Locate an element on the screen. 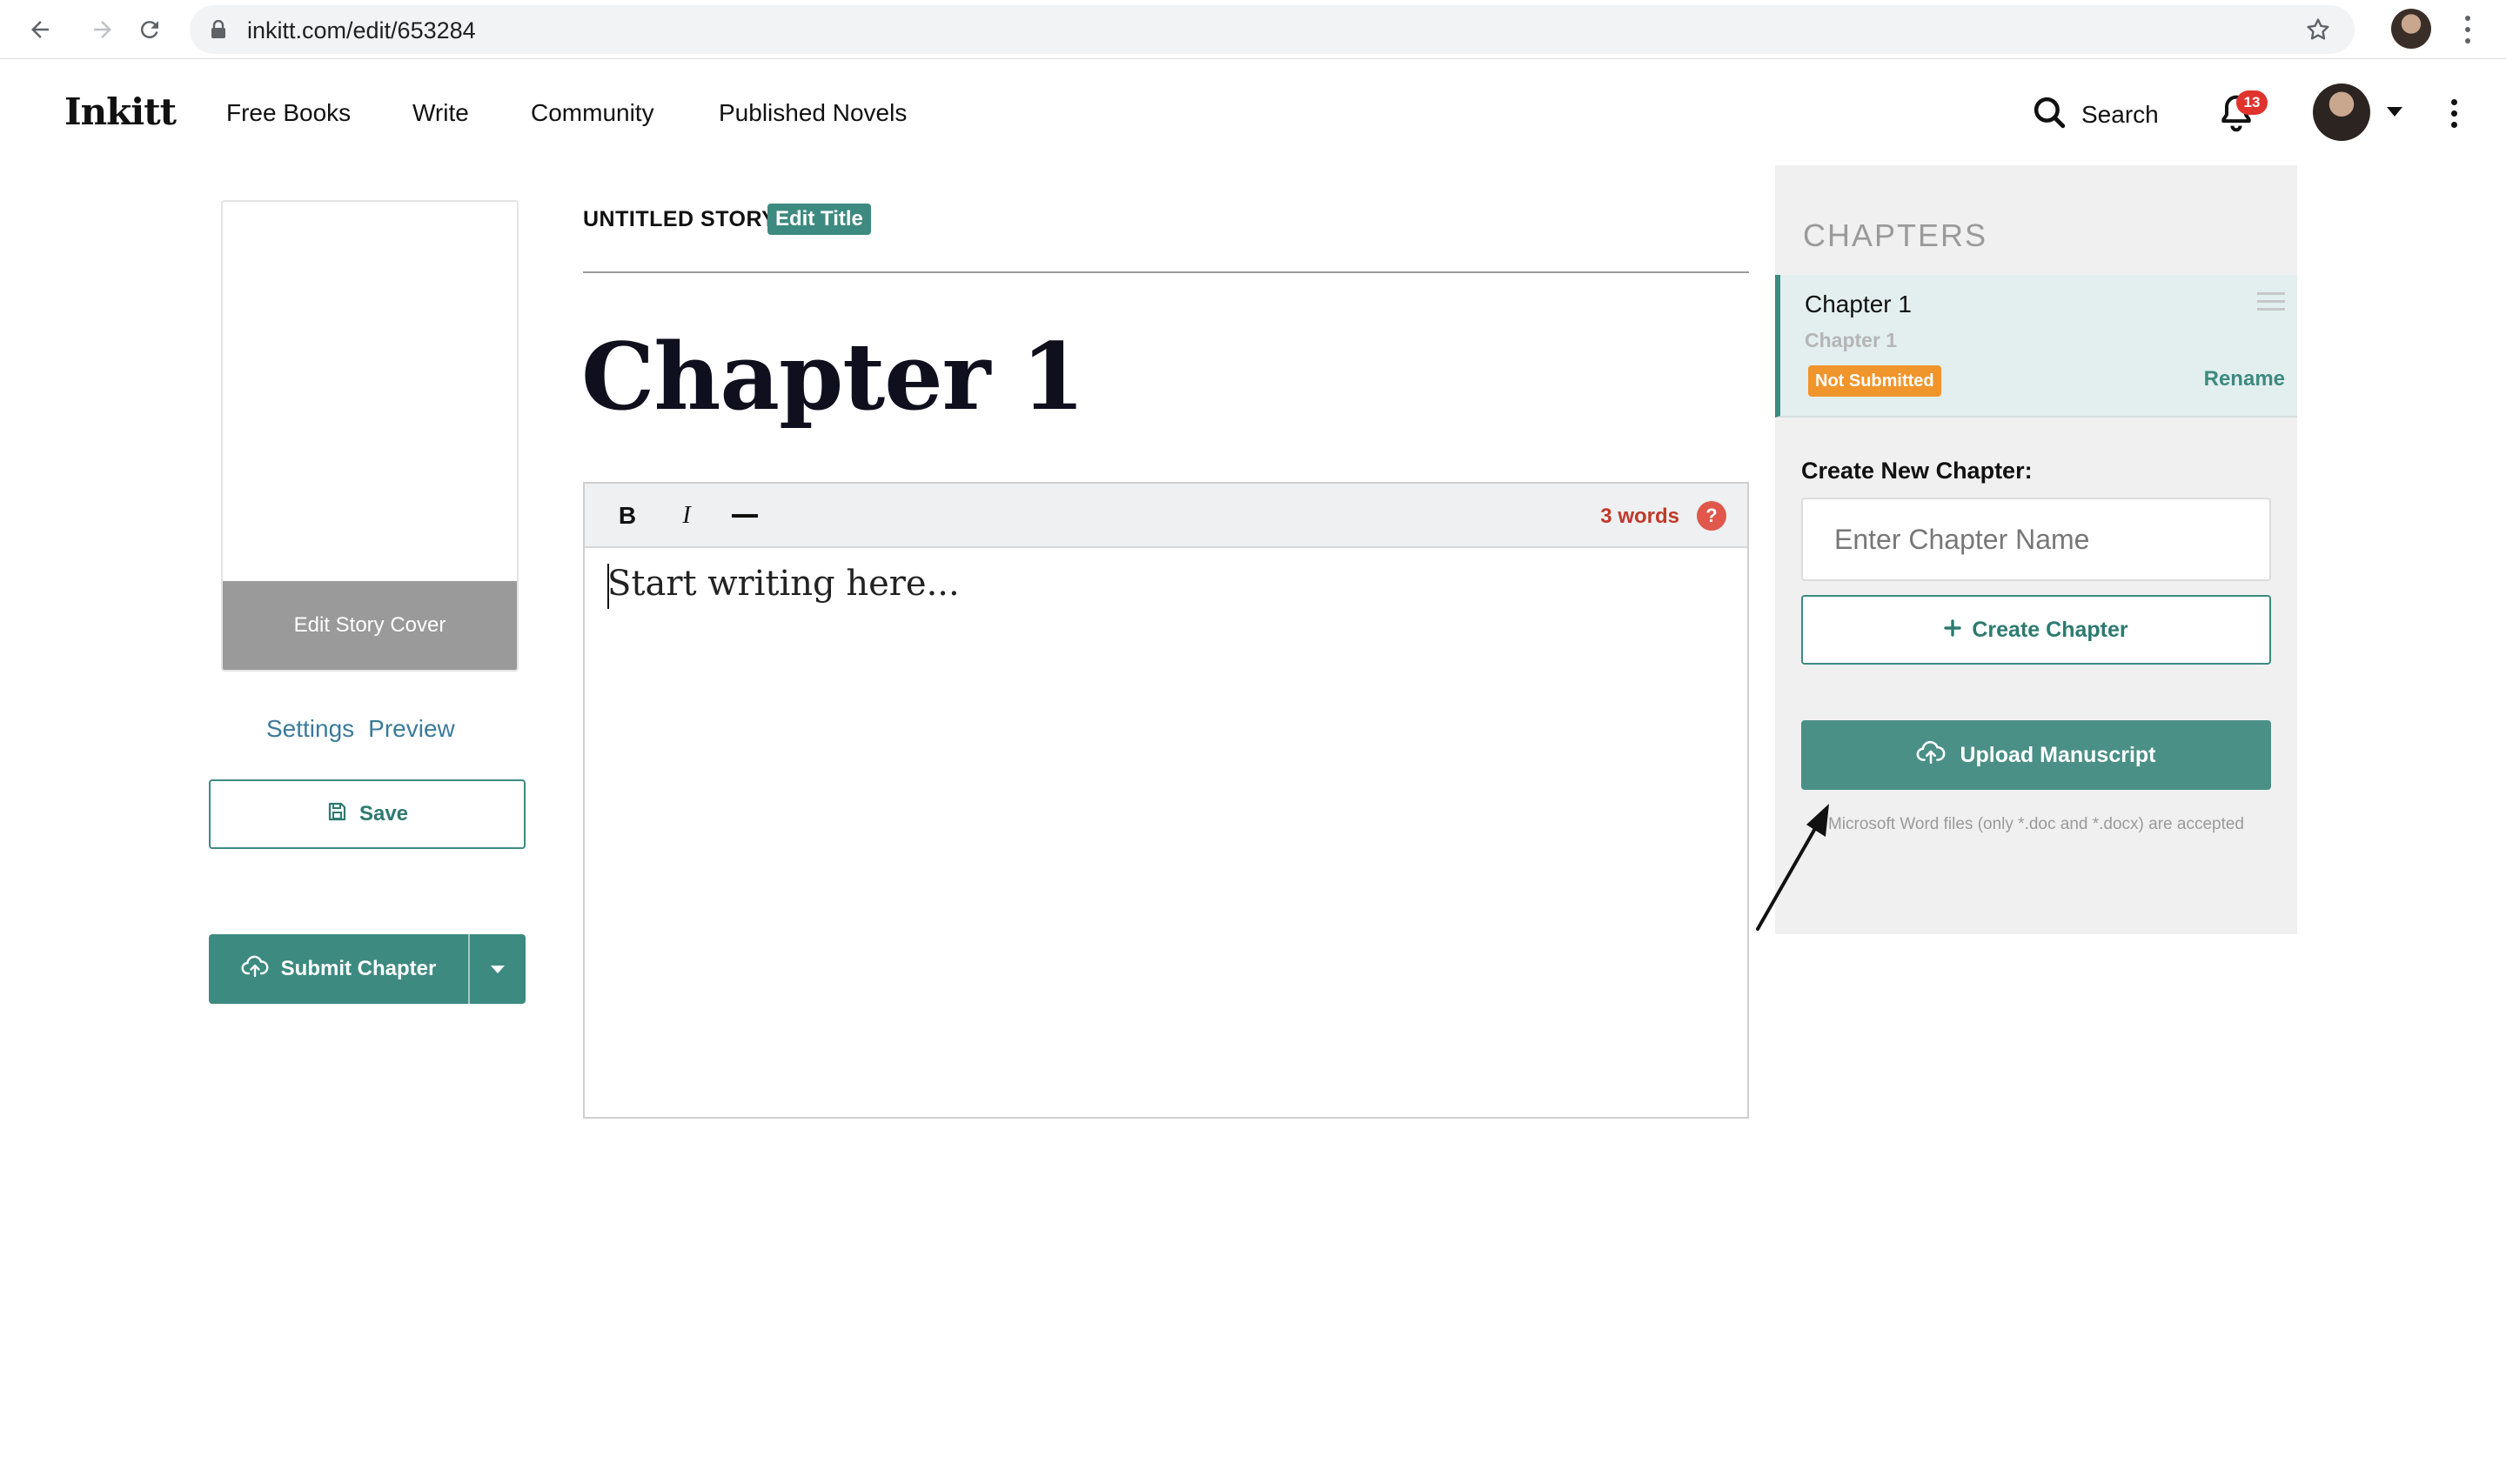 Image resolution: width=2506 pixels, height=1484 pixels. inkitt-logo: Inkitt is located at coordinates (121, 112).